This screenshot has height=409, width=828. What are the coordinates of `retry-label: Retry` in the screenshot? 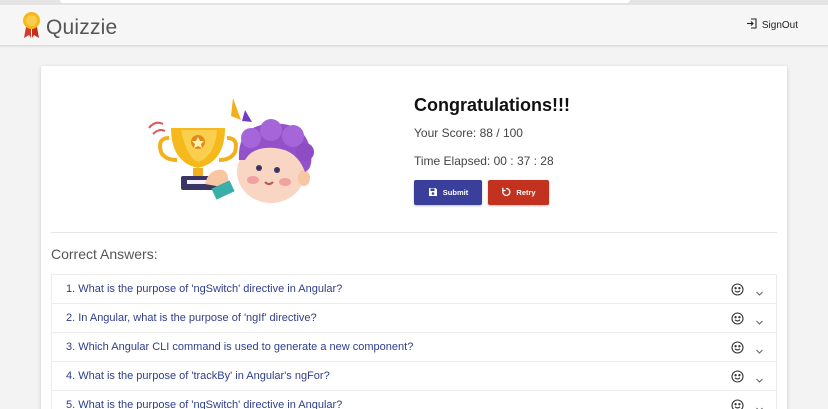 It's located at (526, 192).